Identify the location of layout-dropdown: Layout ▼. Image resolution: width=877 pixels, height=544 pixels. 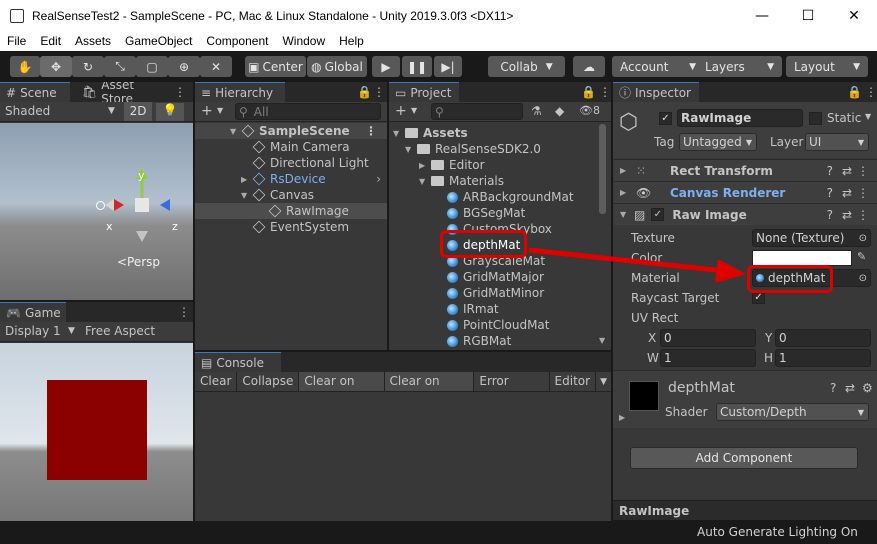
(827, 66).